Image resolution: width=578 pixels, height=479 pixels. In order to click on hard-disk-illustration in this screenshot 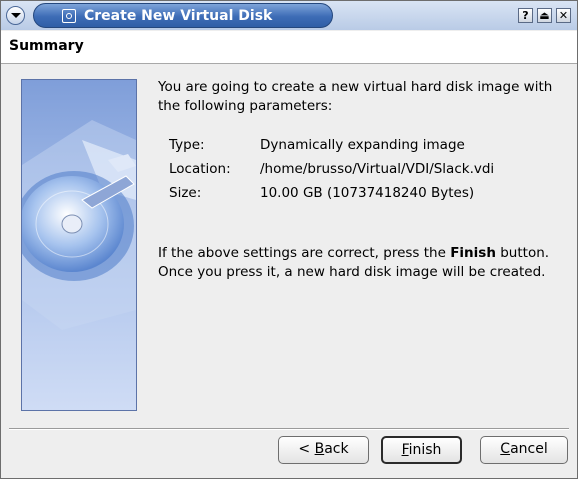, I will do `click(79, 245)`.